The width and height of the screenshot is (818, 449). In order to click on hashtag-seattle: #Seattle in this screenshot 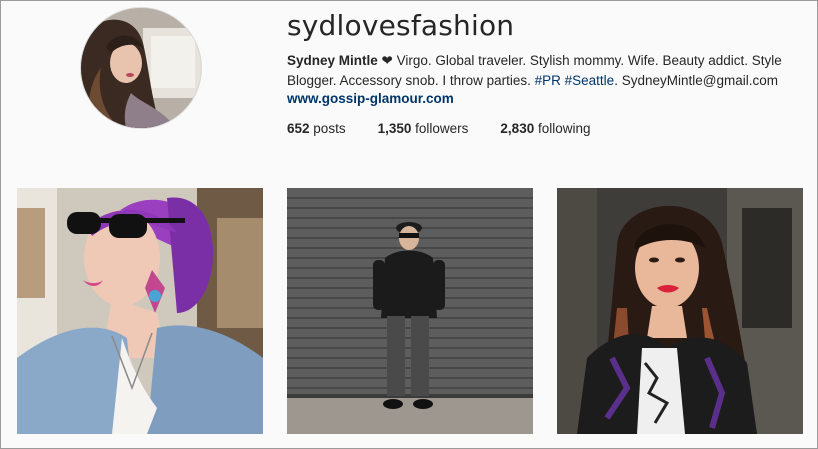, I will do `click(590, 80)`.